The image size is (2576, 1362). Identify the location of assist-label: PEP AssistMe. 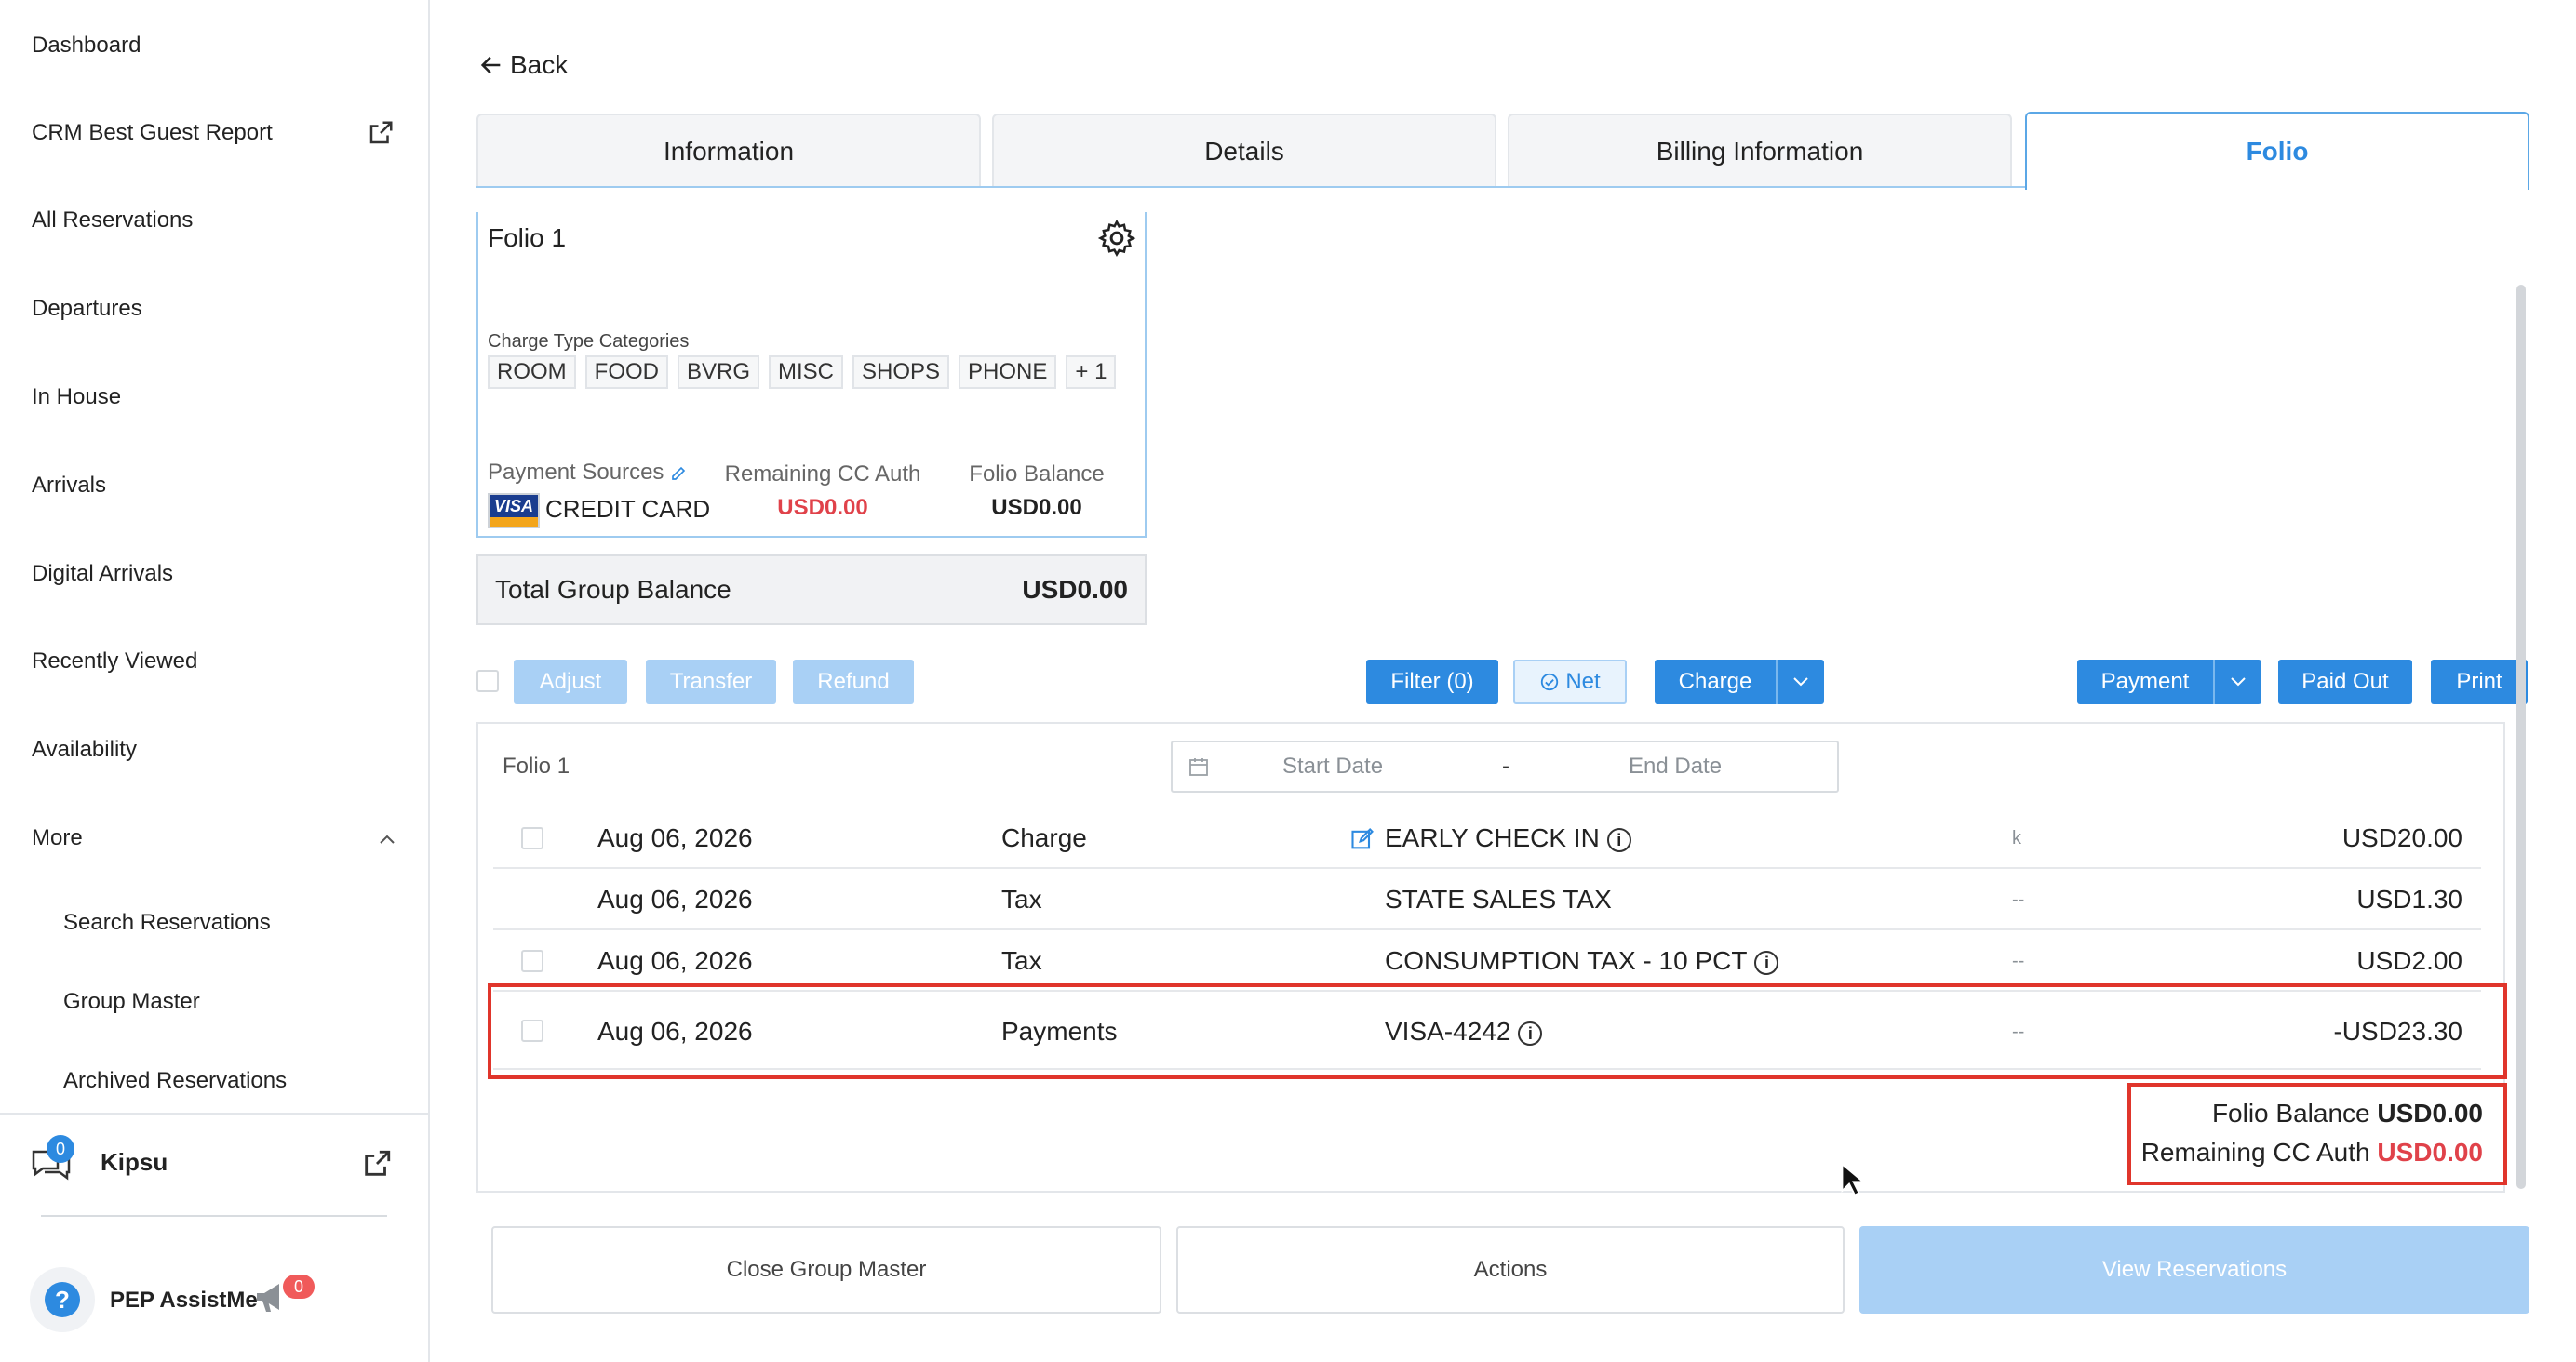
(184, 1301).